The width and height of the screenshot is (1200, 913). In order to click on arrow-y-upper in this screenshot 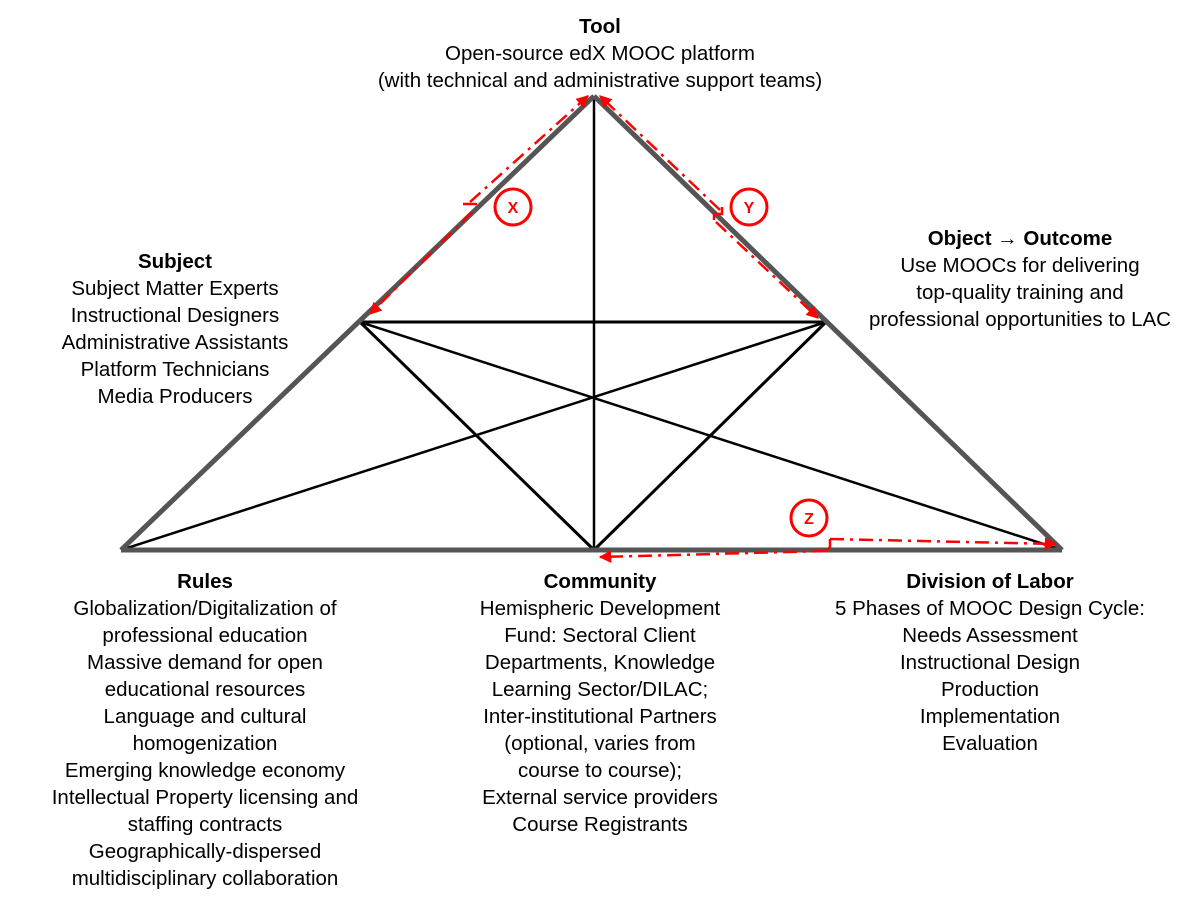, I will do `click(660, 153)`.